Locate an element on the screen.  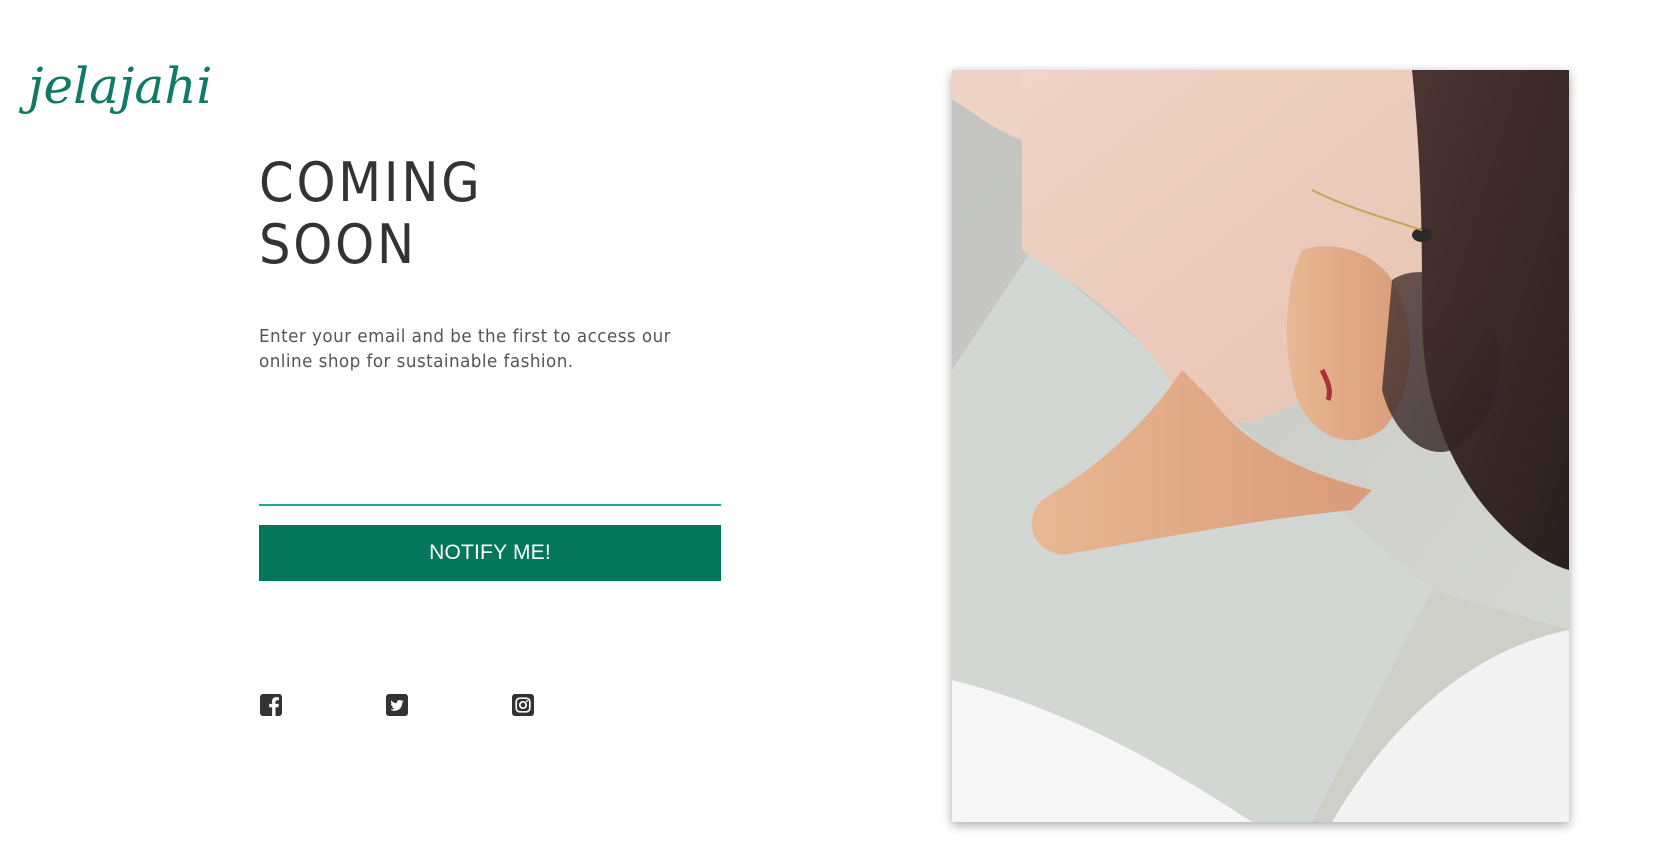
twitter-link is located at coordinates (397, 705).